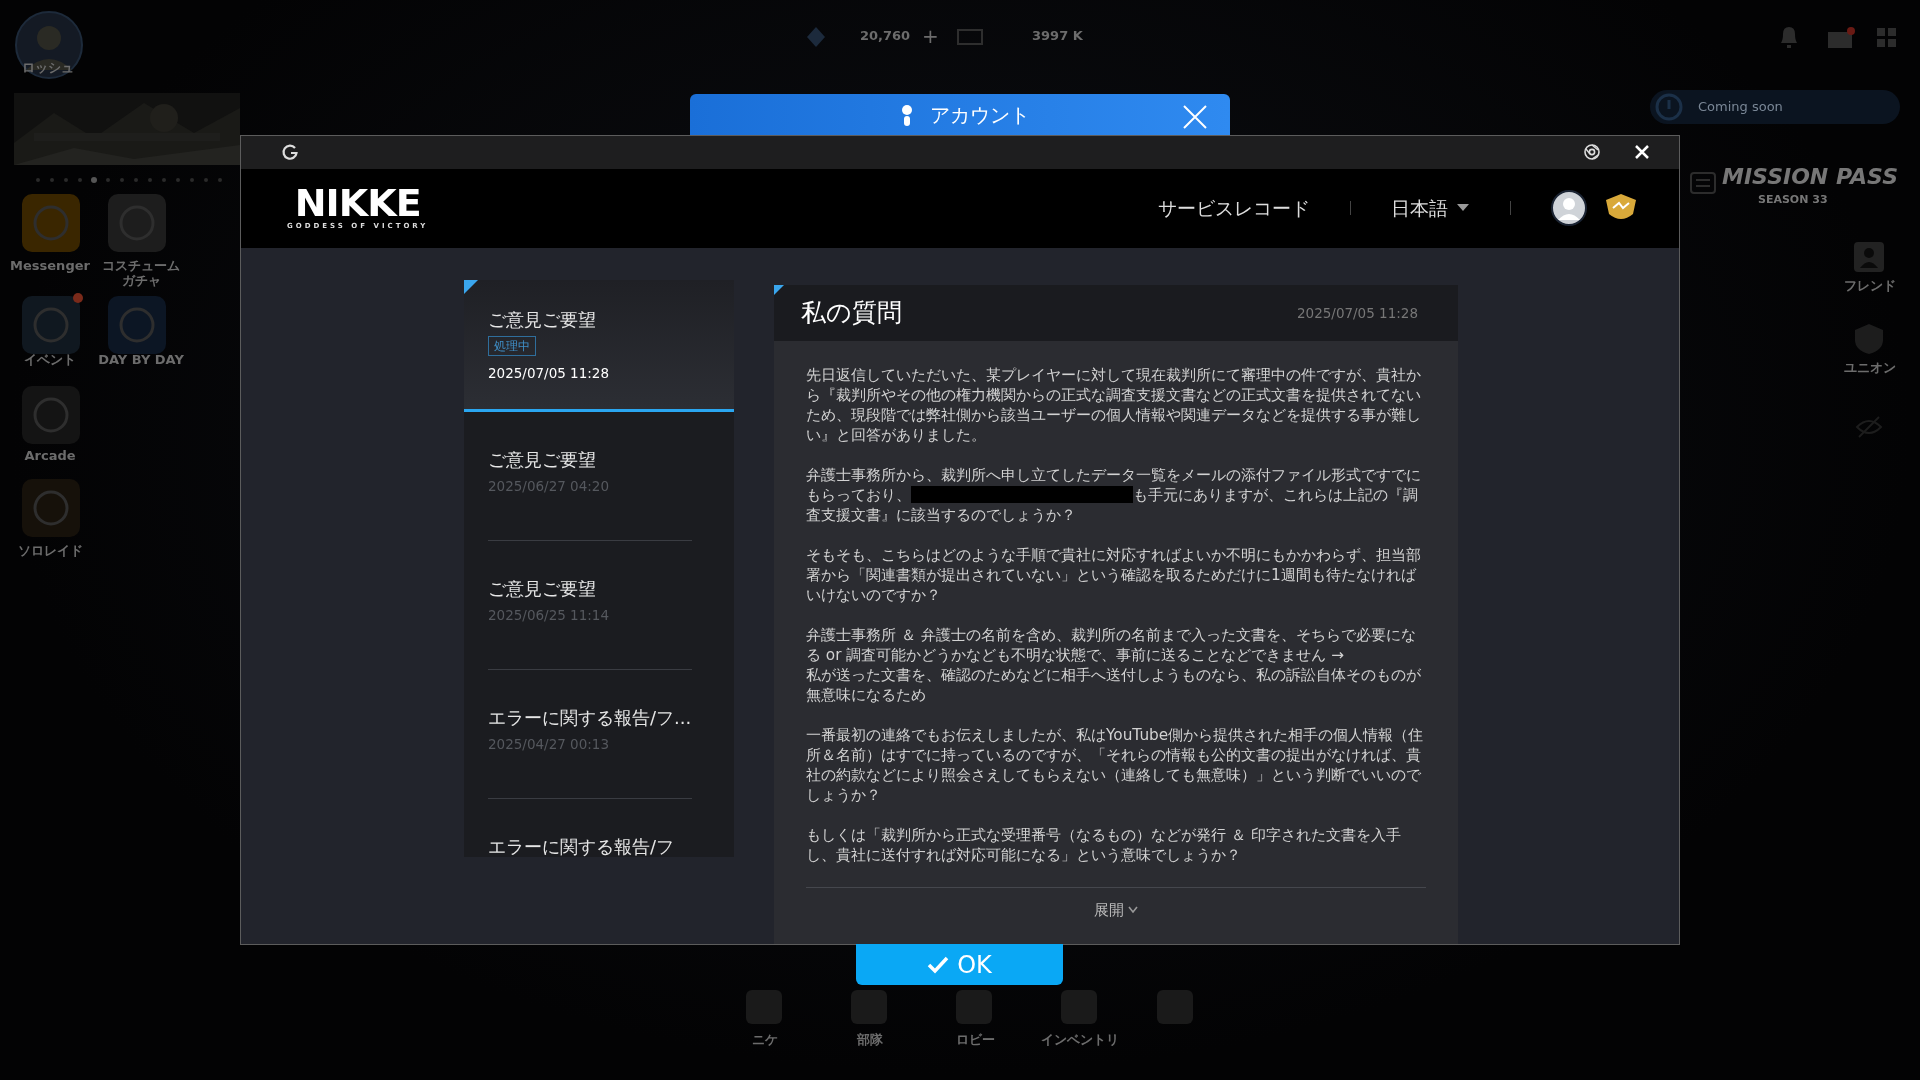 This screenshot has width=1920, height=1080. What do you see at coordinates (512, 346) in the screenshot?
I see `status-tag: 処理中` at bounding box center [512, 346].